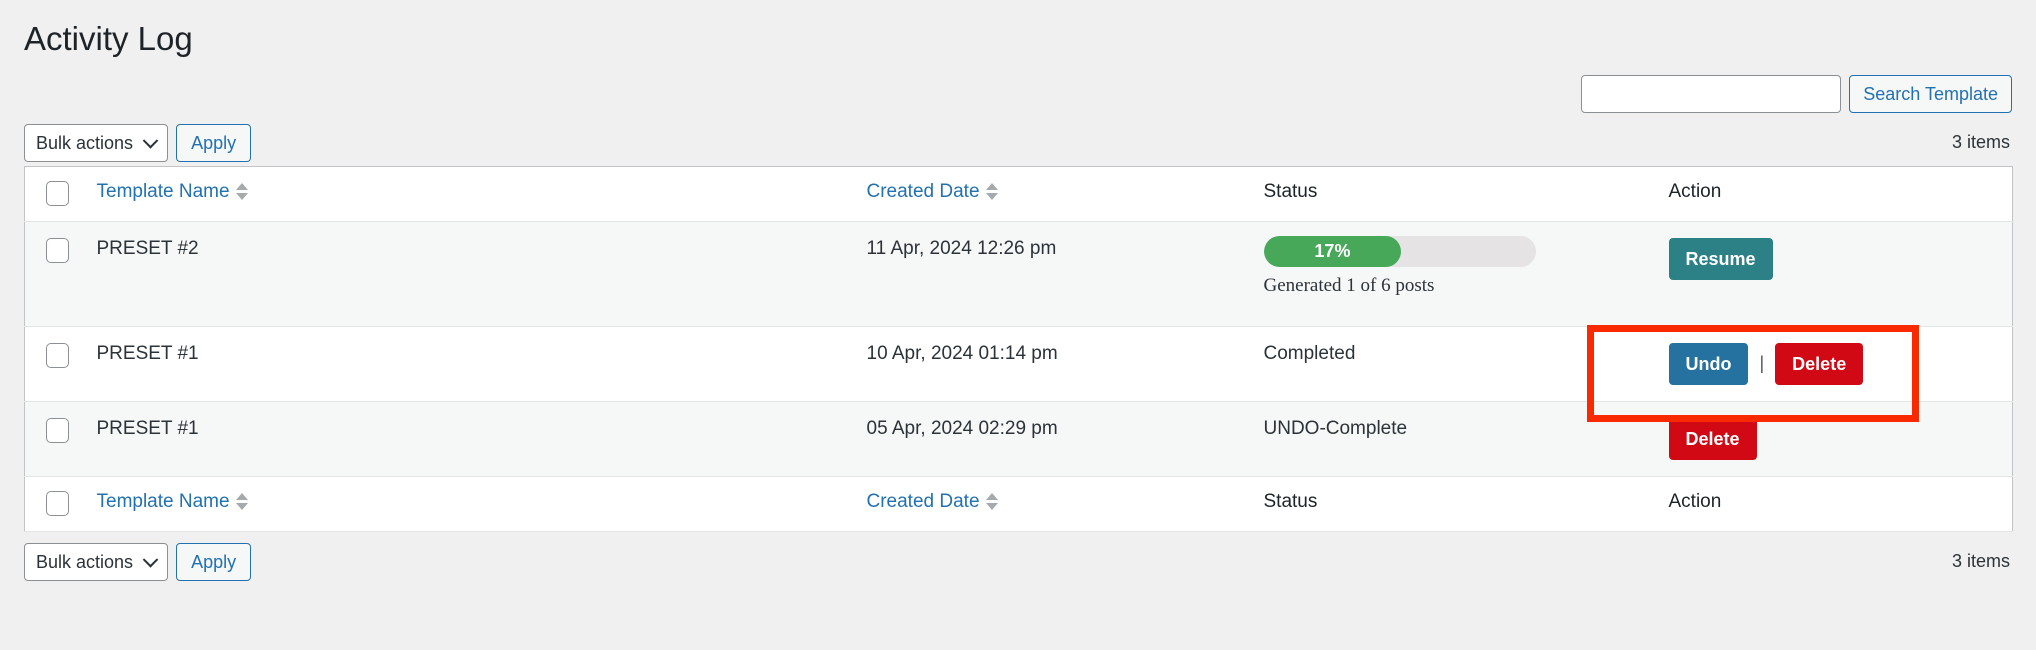  Describe the element at coordinates (1041, 274) in the screenshot. I see `cell-created-date: 11 Apr, 2024 12:26 pm` at that location.